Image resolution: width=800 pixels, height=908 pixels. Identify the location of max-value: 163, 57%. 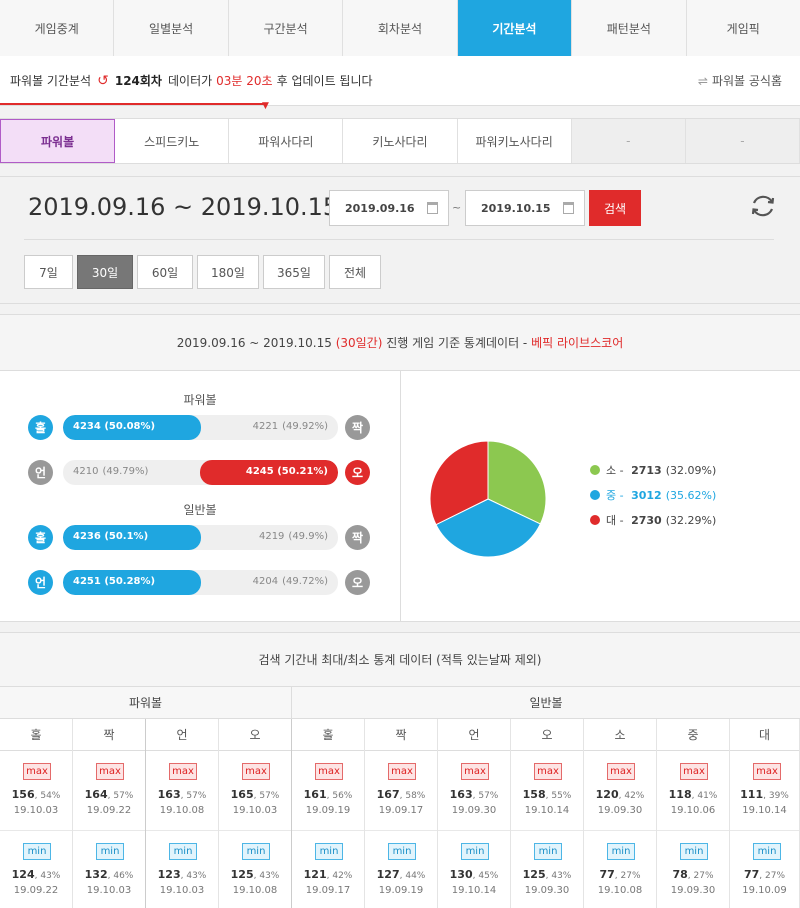
(182, 794).